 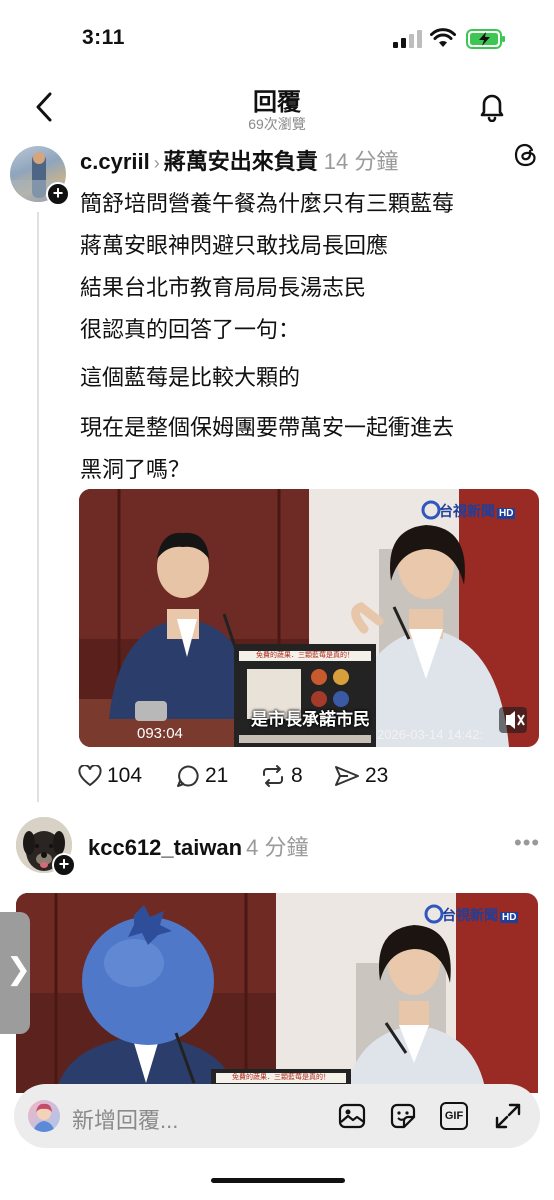 What do you see at coordinates (223, 287) in the screenshot?
I see `post-text-line: 結果台北市教育局局長湯志民` at bounding box center [223, 287].